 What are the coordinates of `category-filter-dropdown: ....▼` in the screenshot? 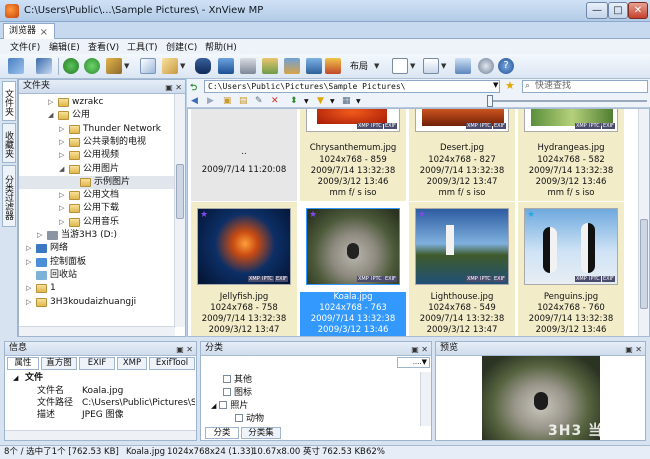 It's located at (413, 362).